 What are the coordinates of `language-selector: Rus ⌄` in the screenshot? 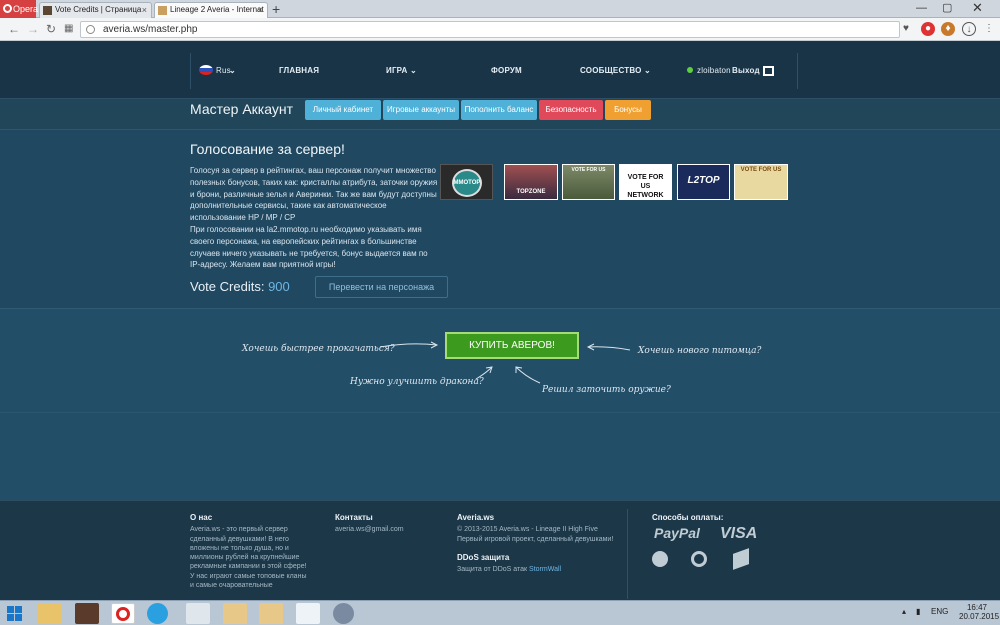 It's located at (216, 71).